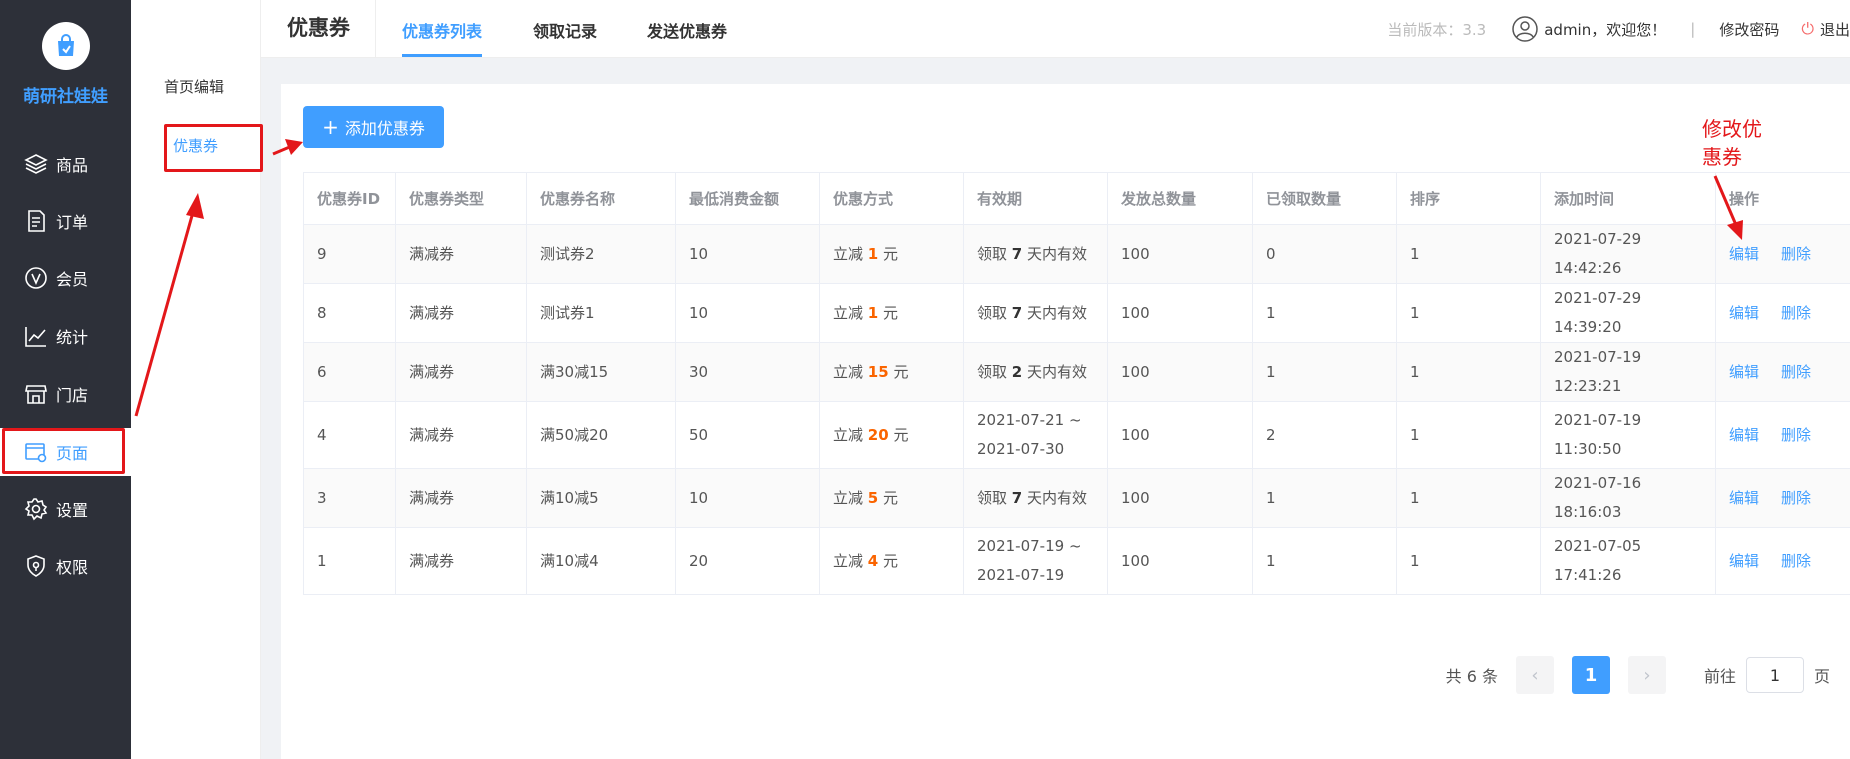 This screenshot has width=1850, height=759. Describe the element at coordinates (1017, 371) in the screenshot. I see `validity-days: 2` at that location.